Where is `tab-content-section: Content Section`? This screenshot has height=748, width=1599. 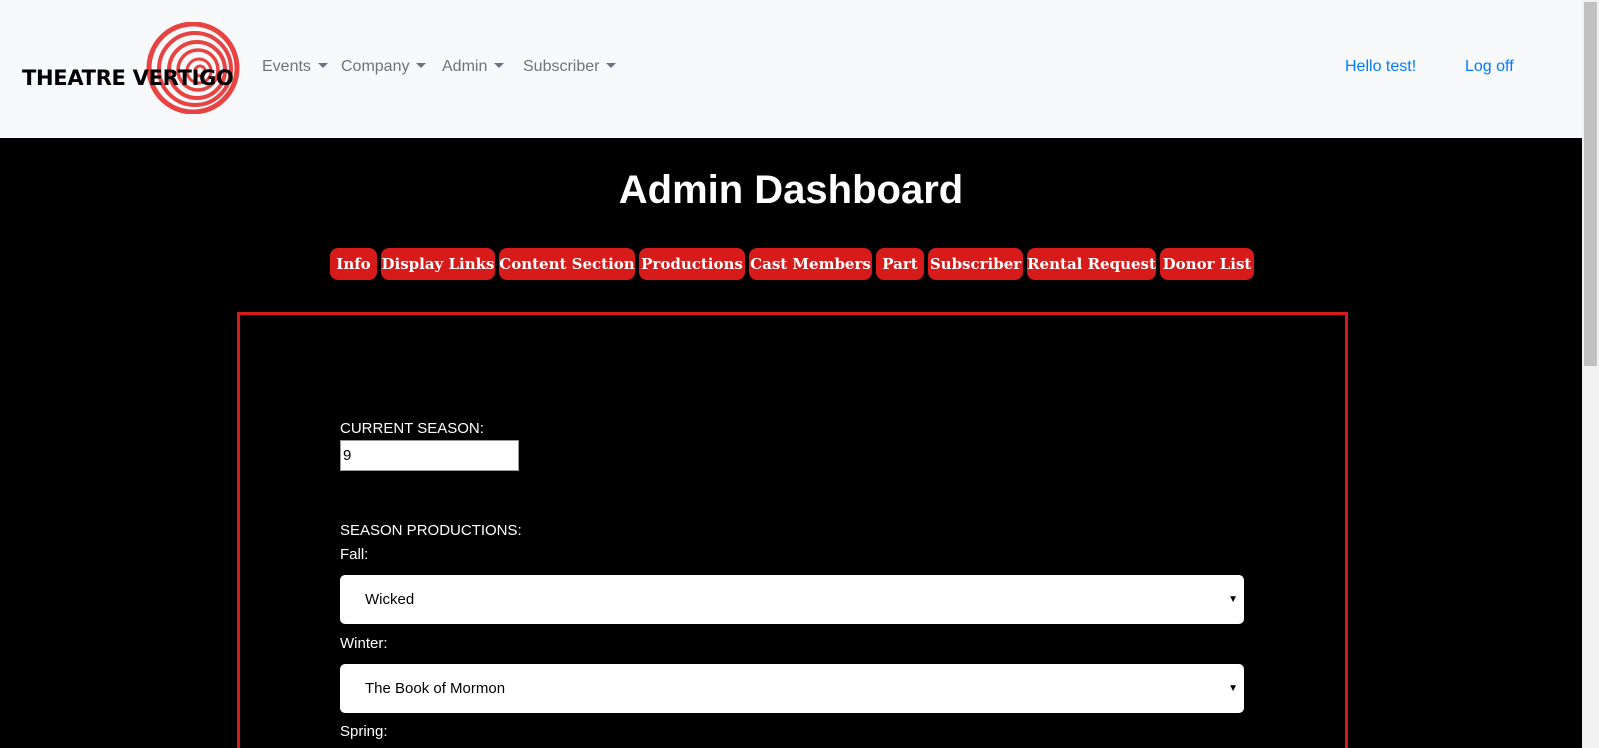
tab-content-section: Content Section is located at coordinates (567, 264).